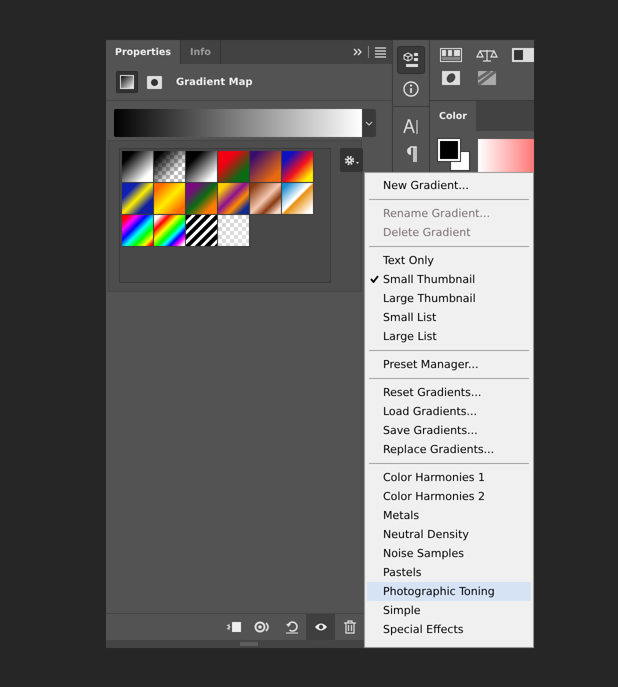 The width and height of the screenshot is (618, 687). What do you see at coordinates (451, 78) in the screenshot?
I see `photo-filter-icon` at bounding box center [451, 78].